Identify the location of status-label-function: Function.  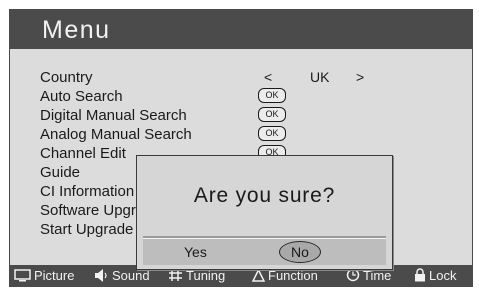
(293, 275).